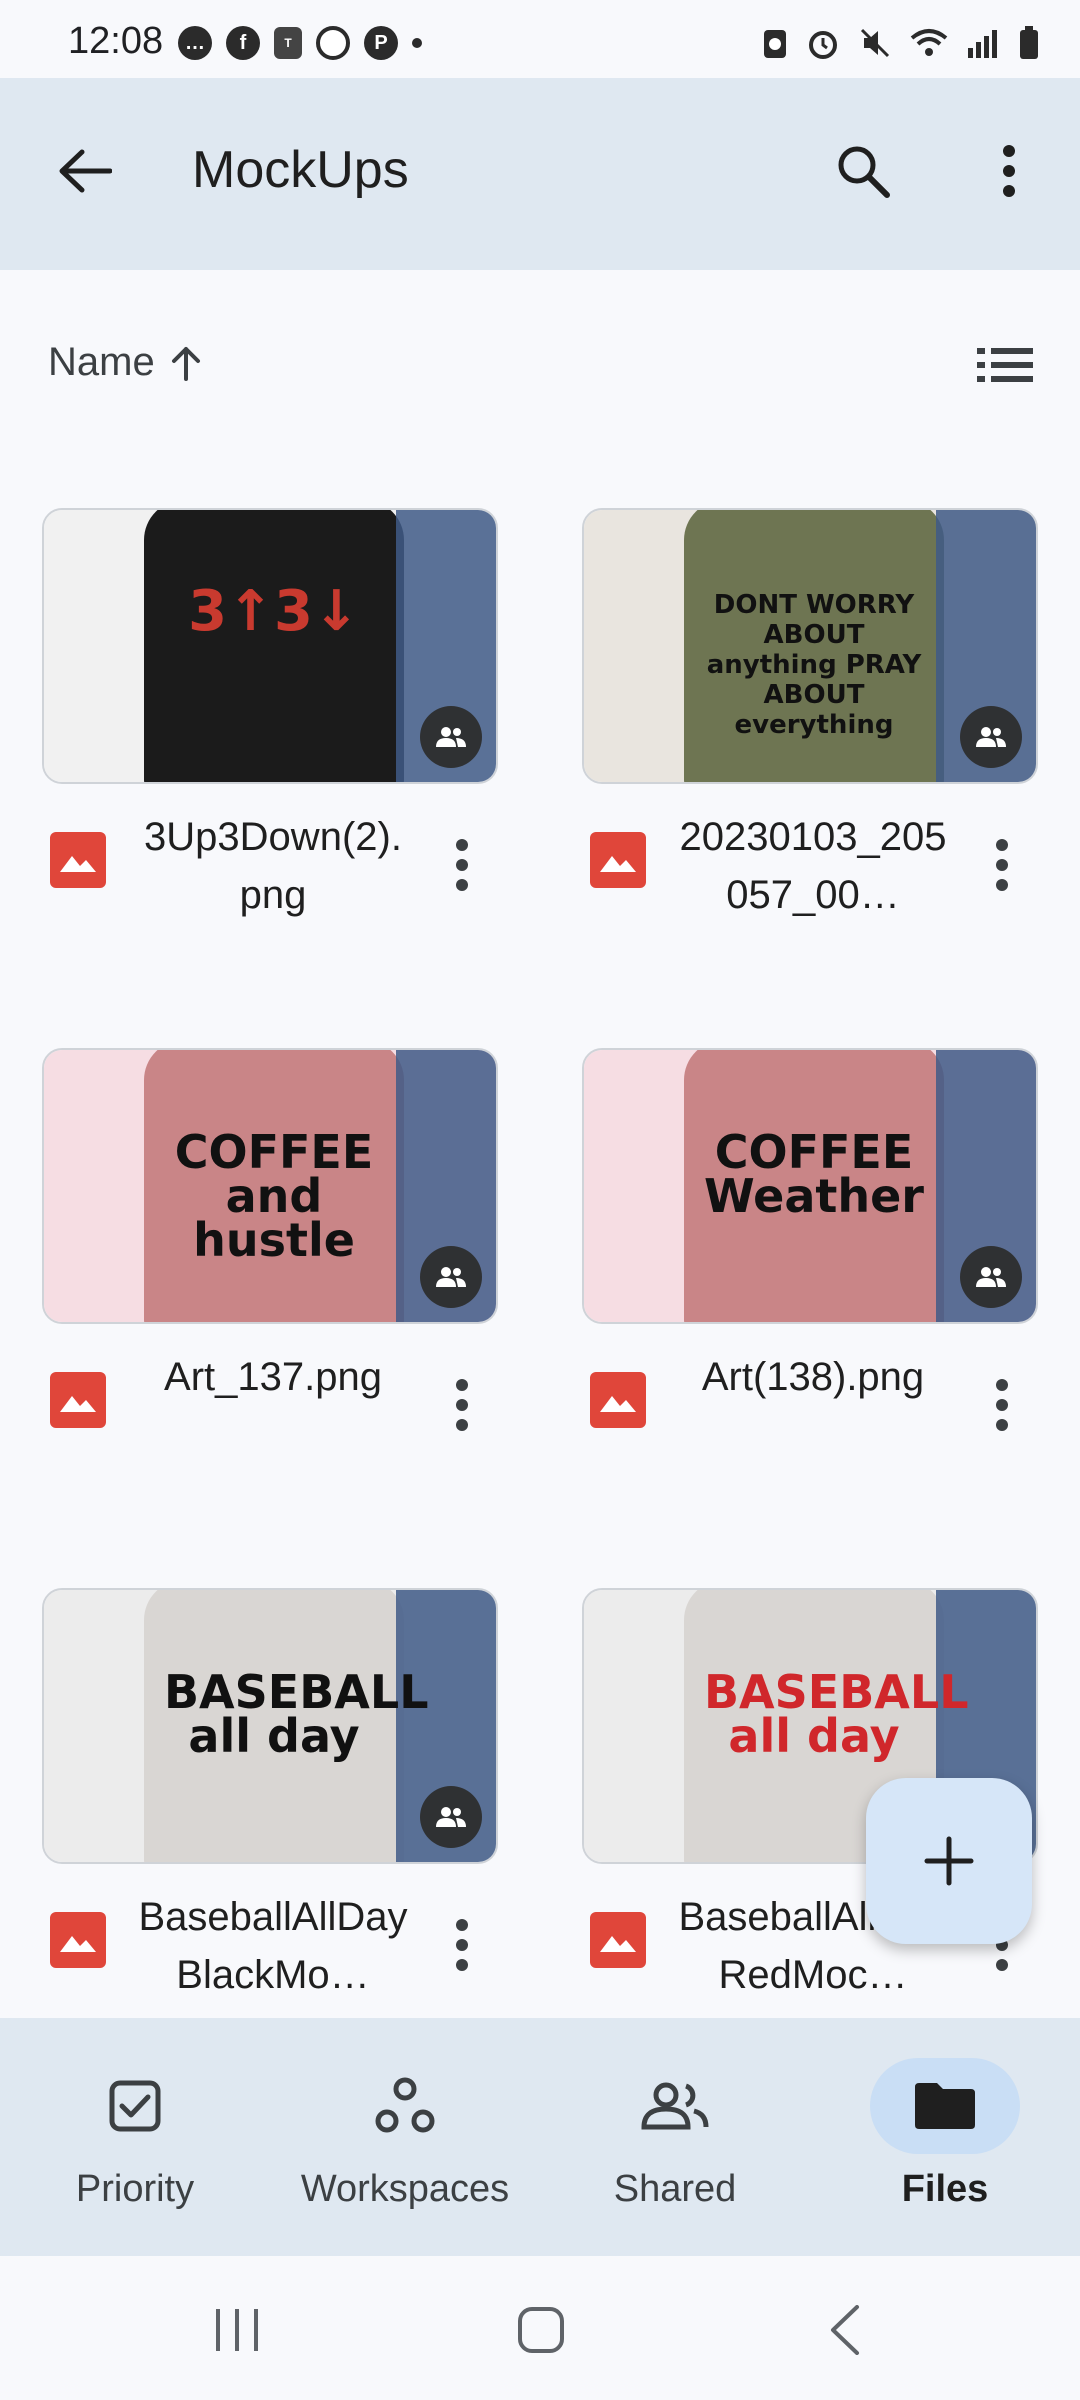  I want to click on battery-icon, so click(1029, 42).